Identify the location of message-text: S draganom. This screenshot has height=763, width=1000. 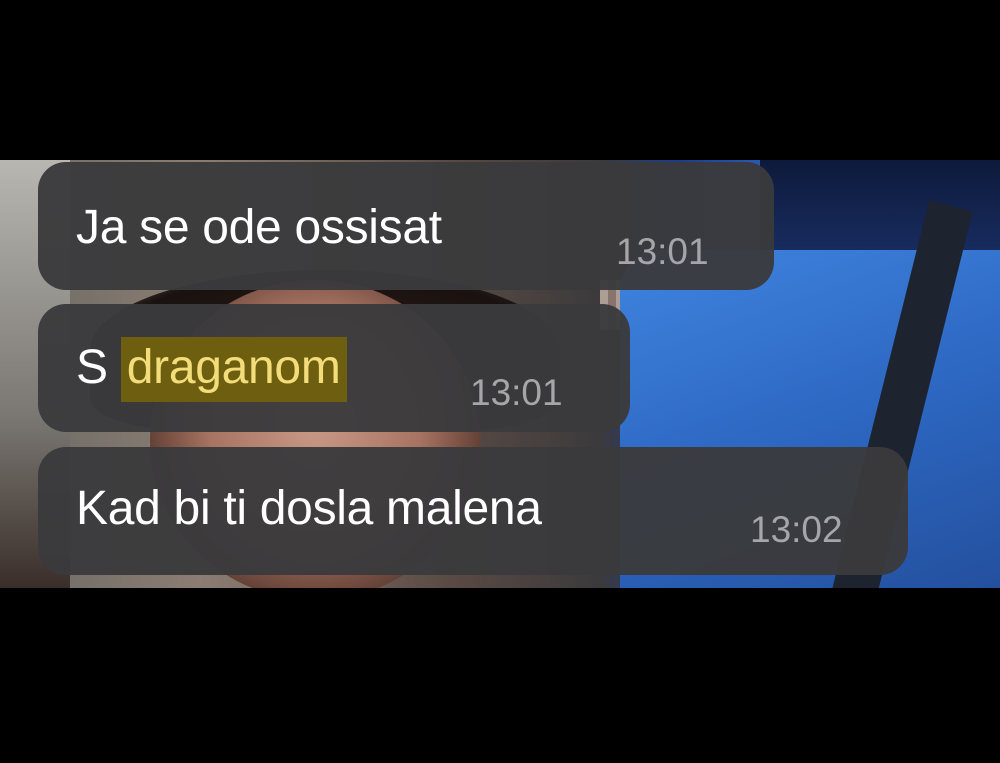
(211, 369).